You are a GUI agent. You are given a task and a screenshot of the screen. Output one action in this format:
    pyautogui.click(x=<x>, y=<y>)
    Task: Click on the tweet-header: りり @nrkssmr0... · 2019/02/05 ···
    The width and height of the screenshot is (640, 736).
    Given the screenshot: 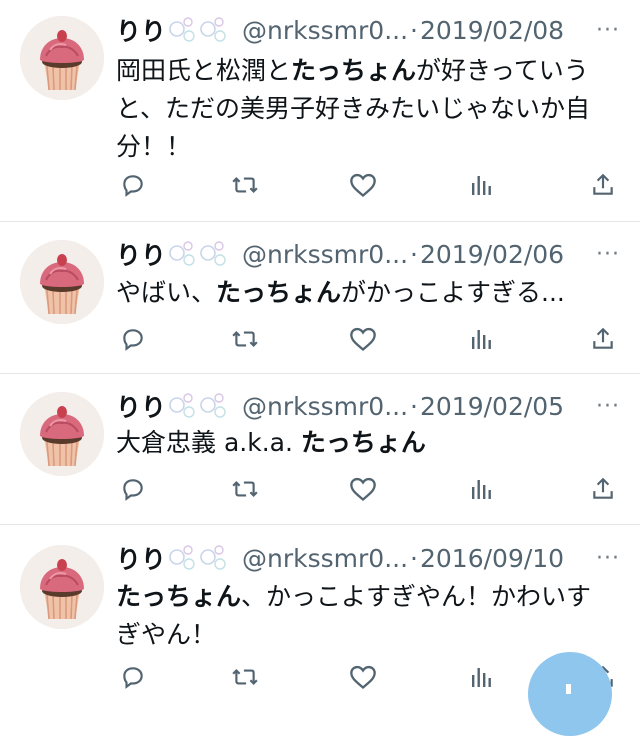 What is the action you would take?
    pyautogui.click(x=376, y=406)
    